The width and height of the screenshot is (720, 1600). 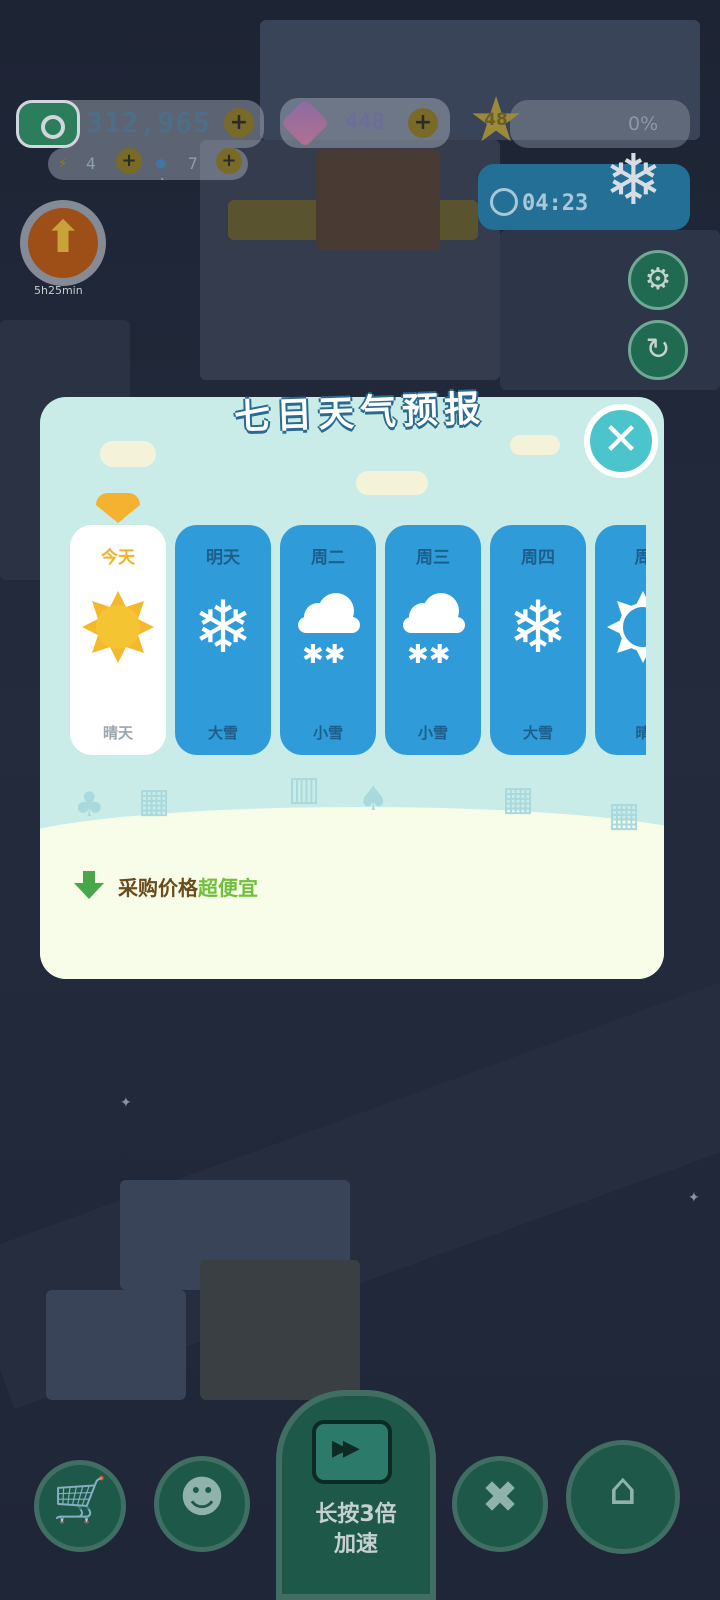 What do you see at coordinates (116, 1345) in the screenshot?
I see `kiosk-roof` at bounding box center [116, 1345].